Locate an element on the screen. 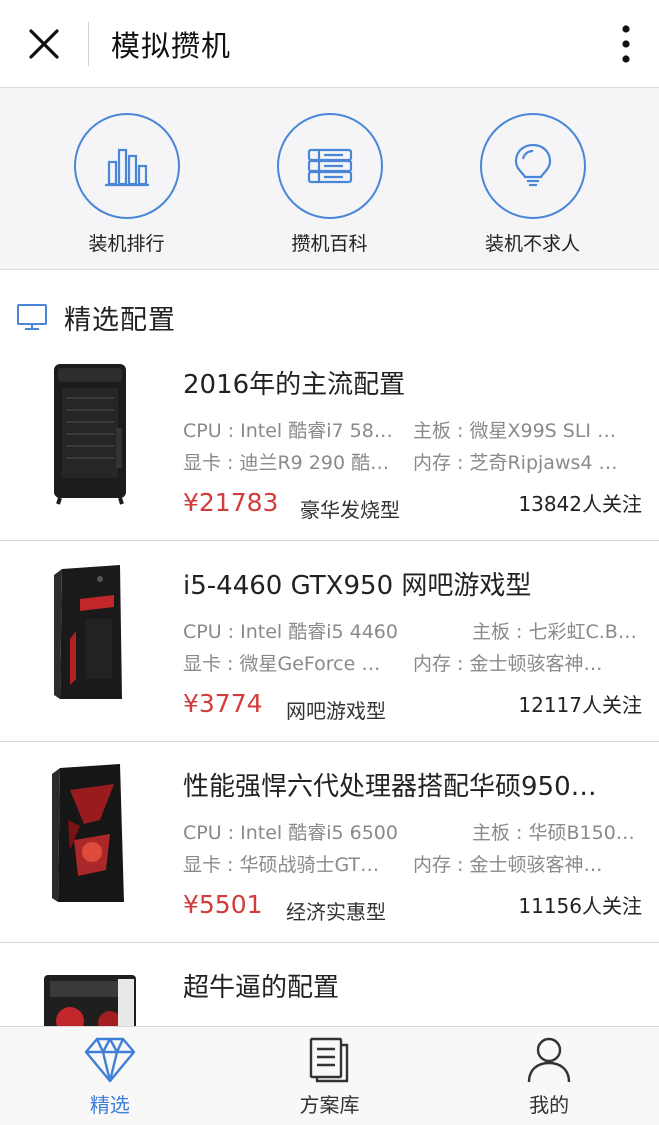  config-title: 超牛逼的配置 is located at coordinates (261, 988).